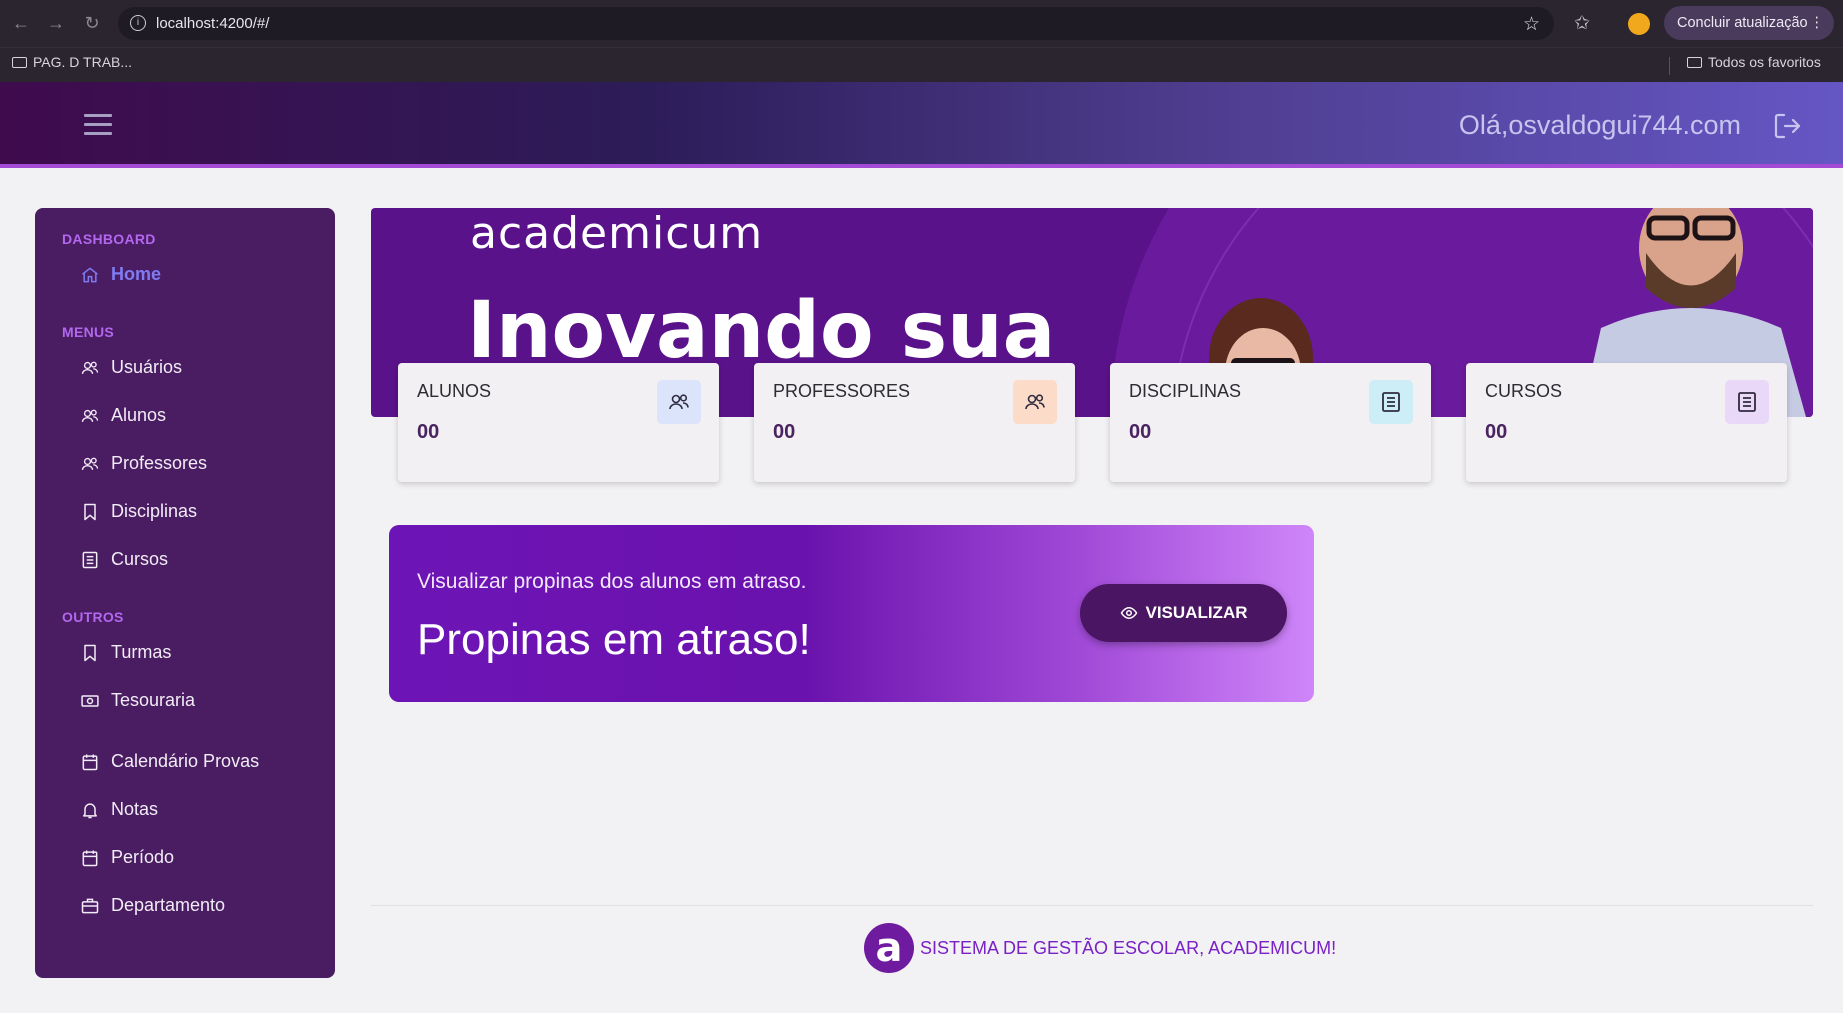 The image size is (1843, 1013). What do you see at coordinates (1582, 23) in the screenshot?
I see `extensions-icon: ✩` at bounding box center [1582, 23].